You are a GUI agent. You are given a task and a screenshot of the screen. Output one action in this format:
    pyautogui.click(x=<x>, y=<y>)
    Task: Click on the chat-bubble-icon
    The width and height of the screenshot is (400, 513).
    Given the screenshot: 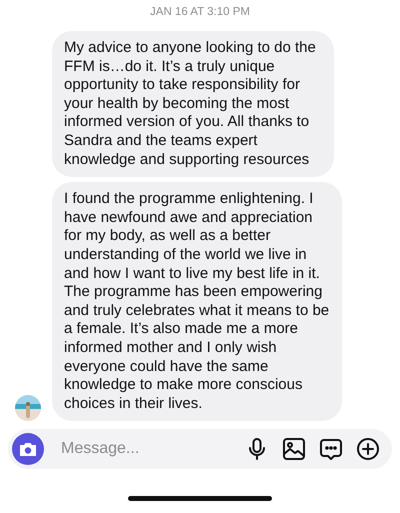 What is the action you would take?
    pyautogui.click(x=331, y=449)
    